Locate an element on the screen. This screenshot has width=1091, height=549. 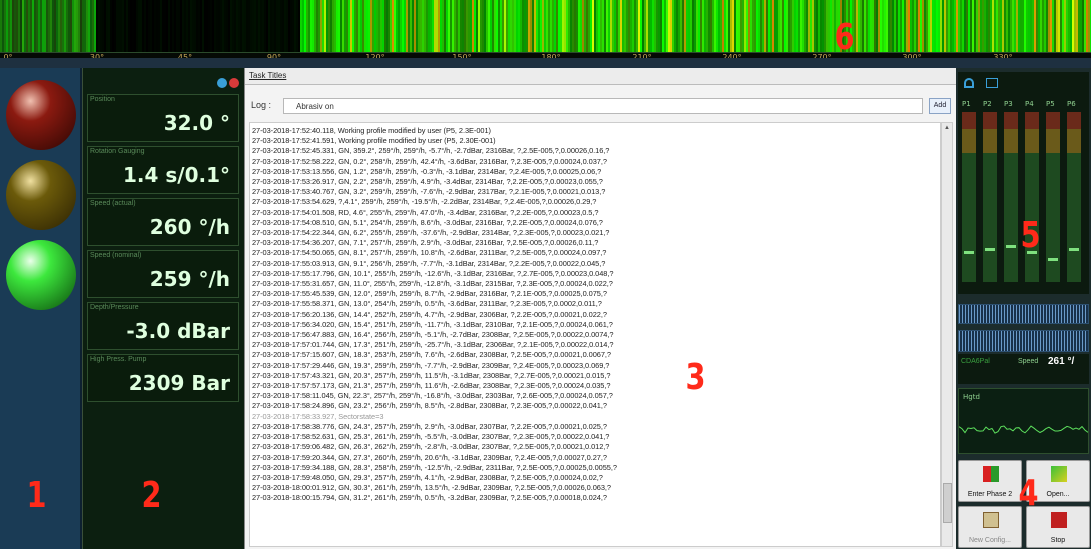
task-titles-tab-row: Task Titles is located at coordinates (600, 76).